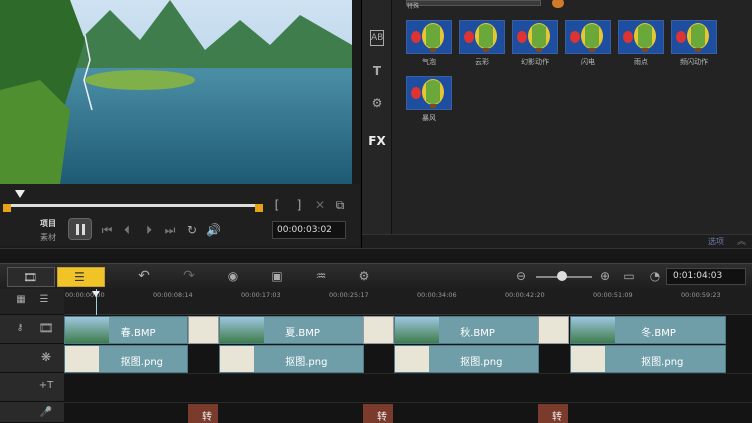 The width and height of the screenshot is (752, 423). I want to click on scrub-bar, so click(133, 205).